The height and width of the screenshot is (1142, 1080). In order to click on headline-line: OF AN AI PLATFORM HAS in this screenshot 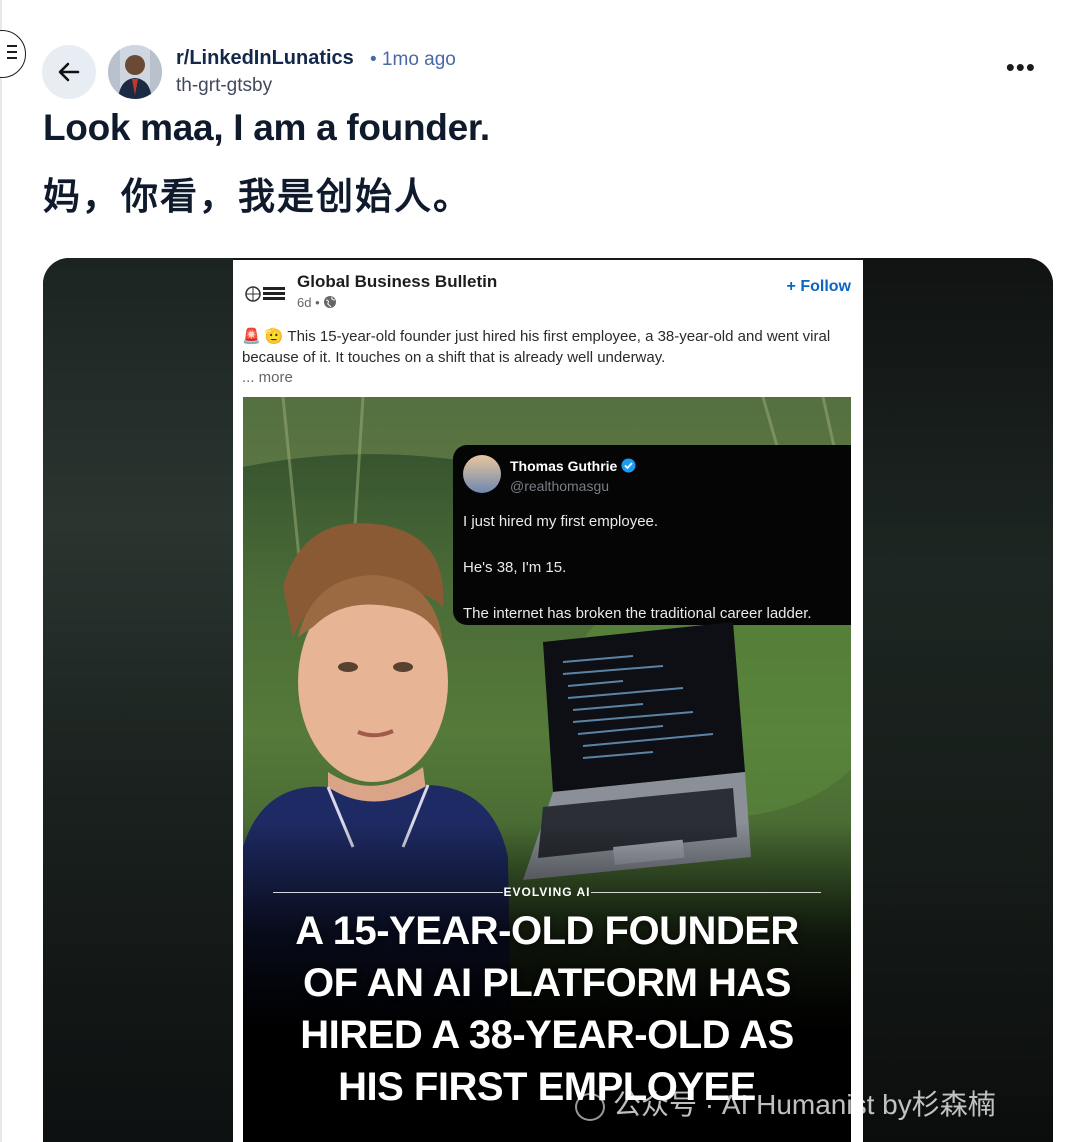, I will do `click(547, 983)`.